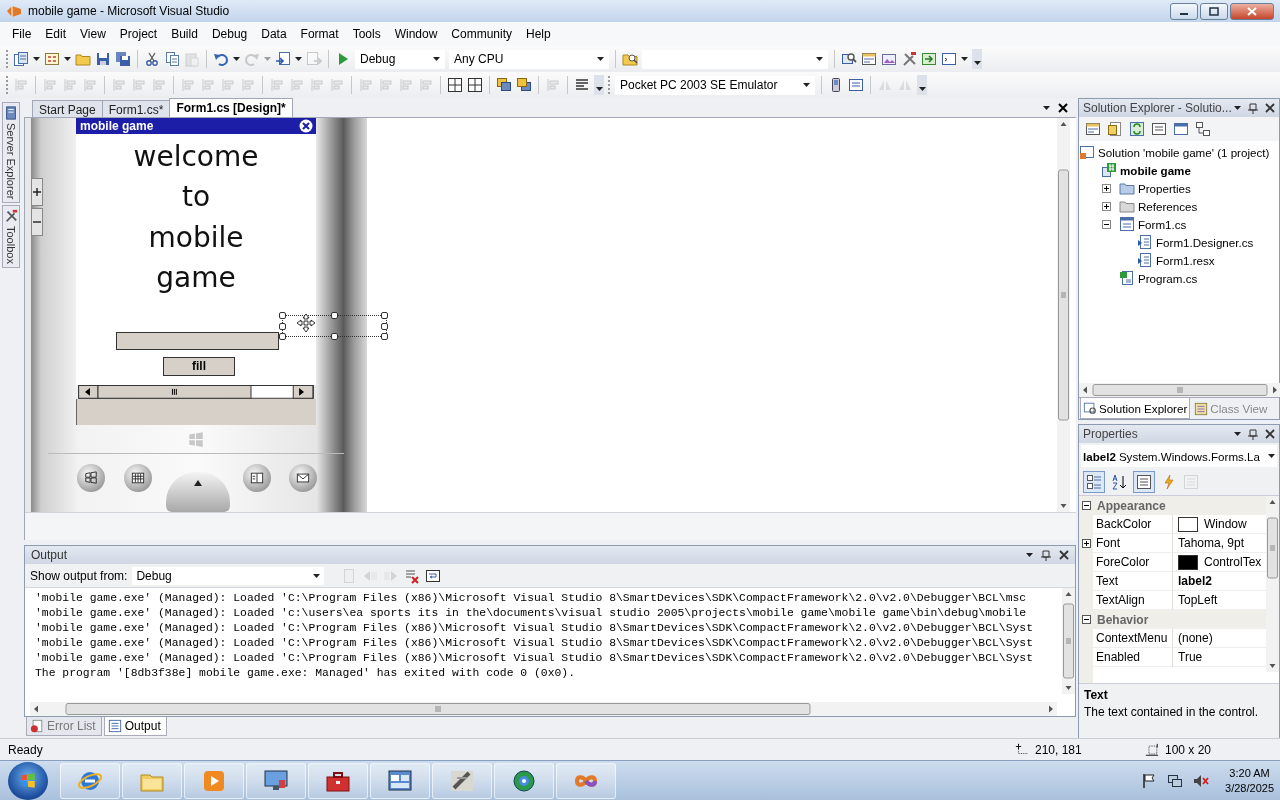  What do you see at coordinates (1214, 11) in the screenshot?
I see `maximize-button` at bounding box center [1214, 11].